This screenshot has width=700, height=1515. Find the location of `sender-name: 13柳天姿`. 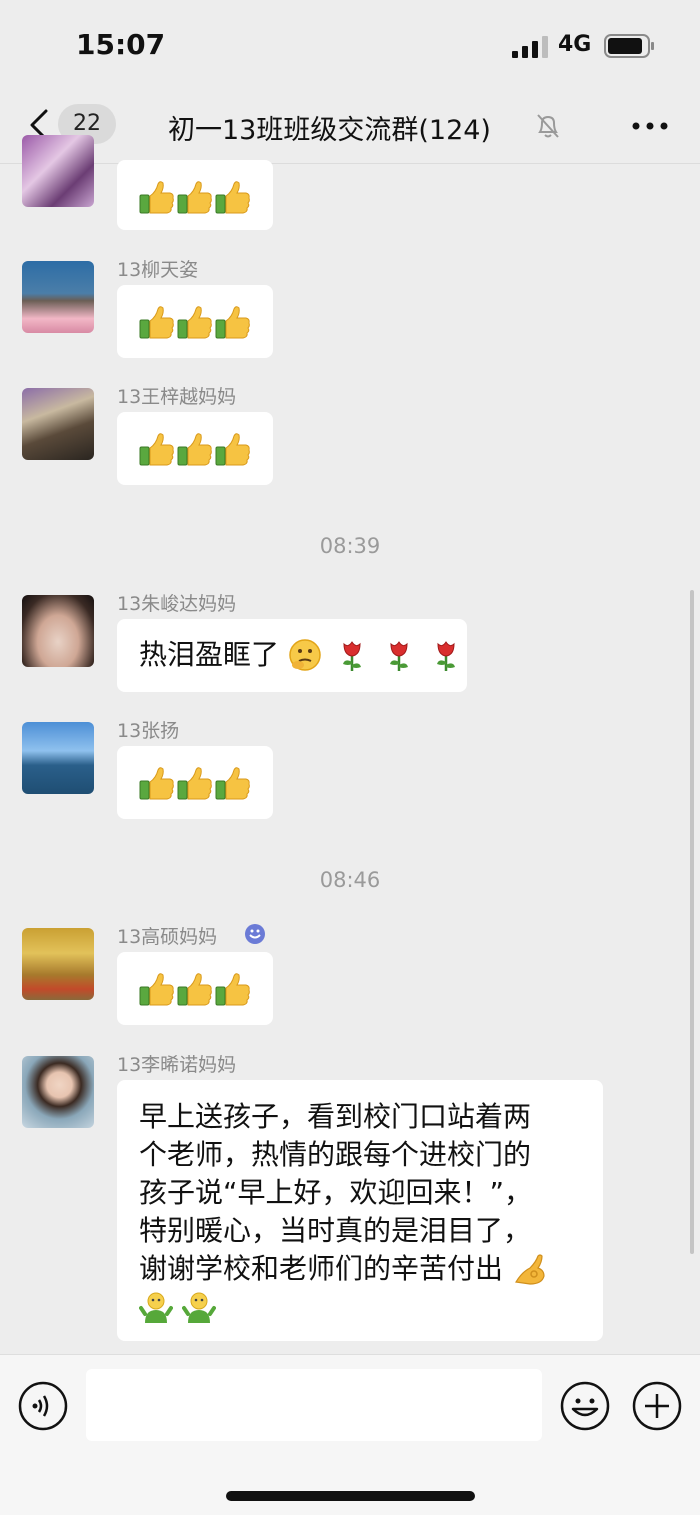

sender-name: 13柳天姿 is located at coordinates (158, 270).